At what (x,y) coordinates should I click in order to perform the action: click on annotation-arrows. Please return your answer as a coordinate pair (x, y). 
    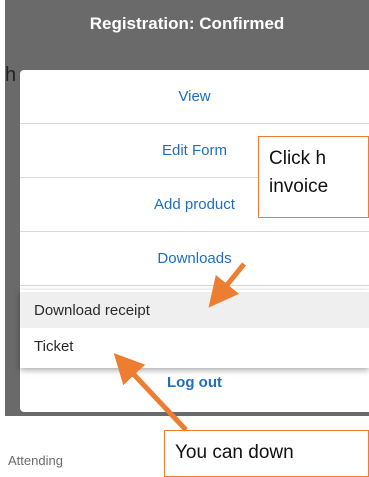
    Looking at the image, I should click on (179, 347).